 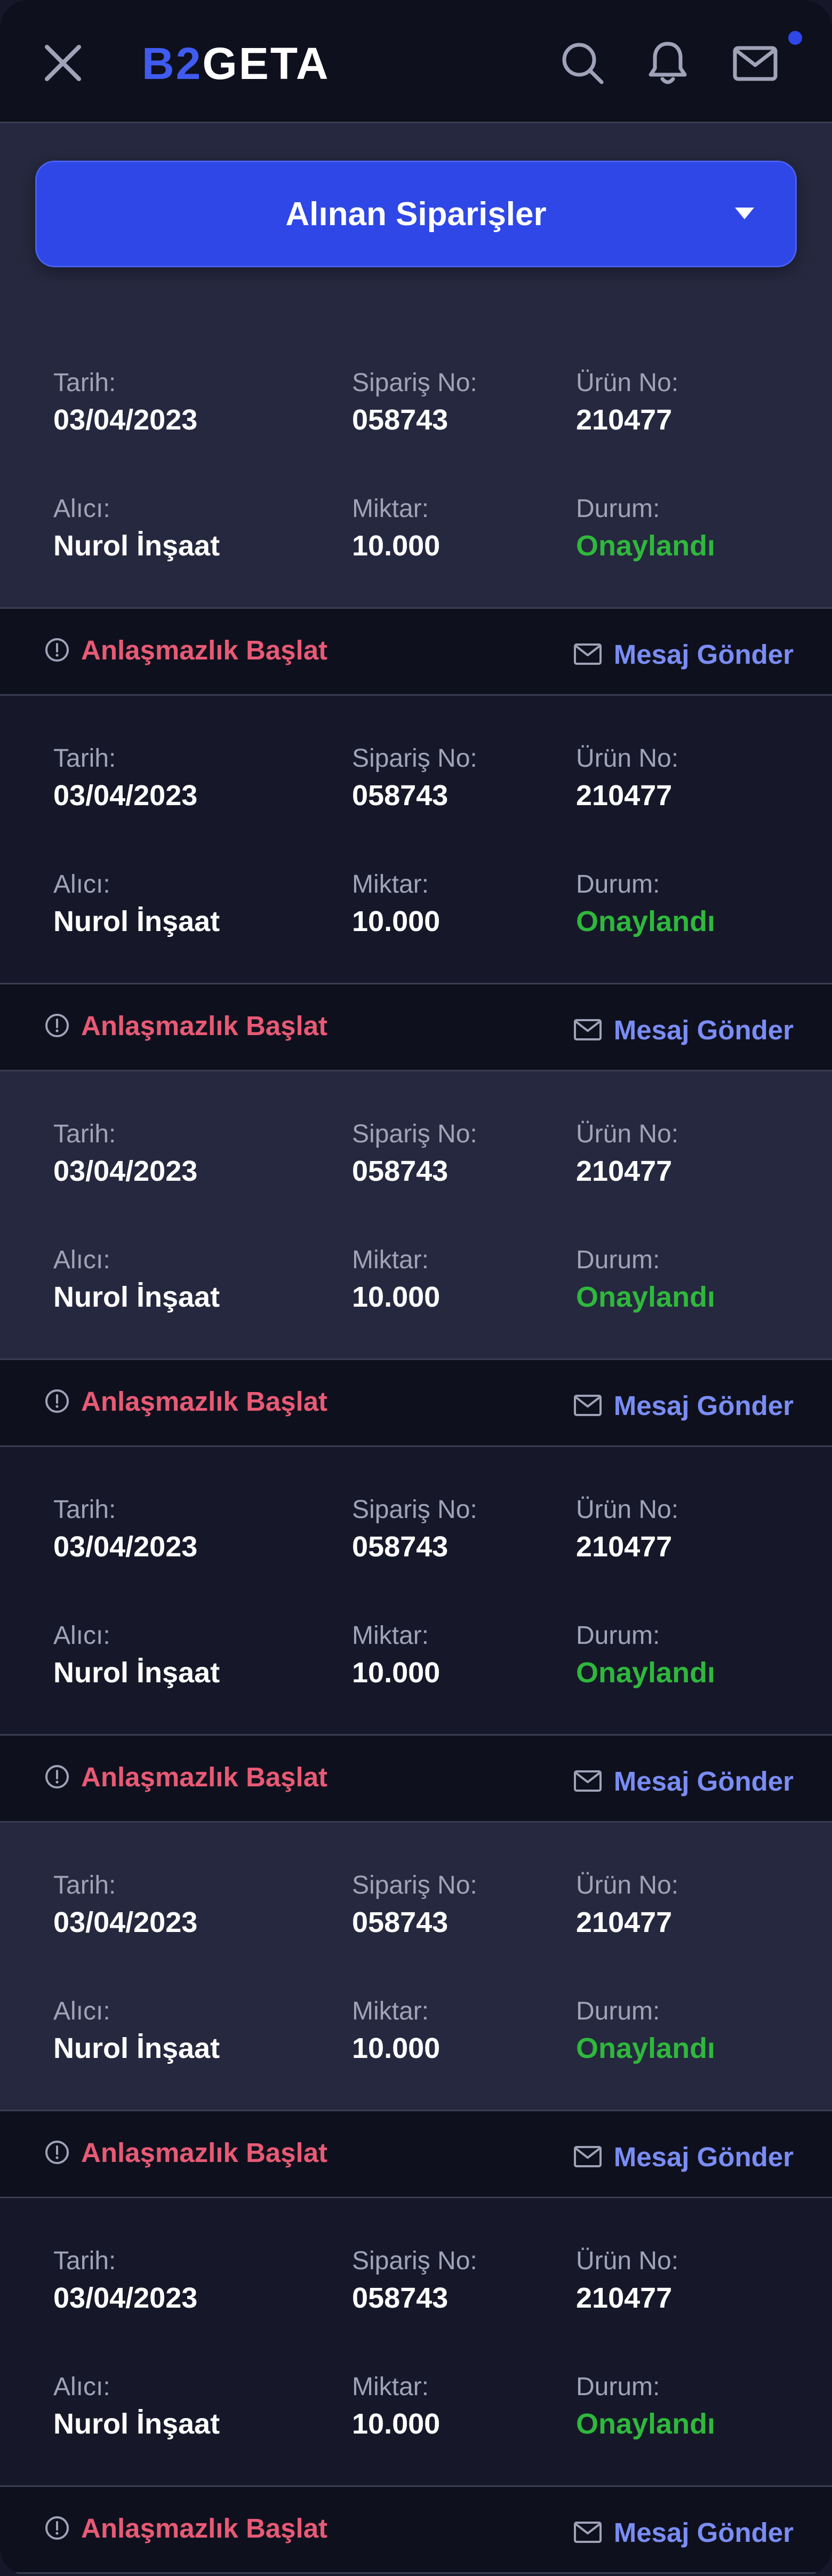 What do you see at coordinates (266, 63) in the screenshot?
I see `logo-geta: GETA` at bounding box center [266, 63].